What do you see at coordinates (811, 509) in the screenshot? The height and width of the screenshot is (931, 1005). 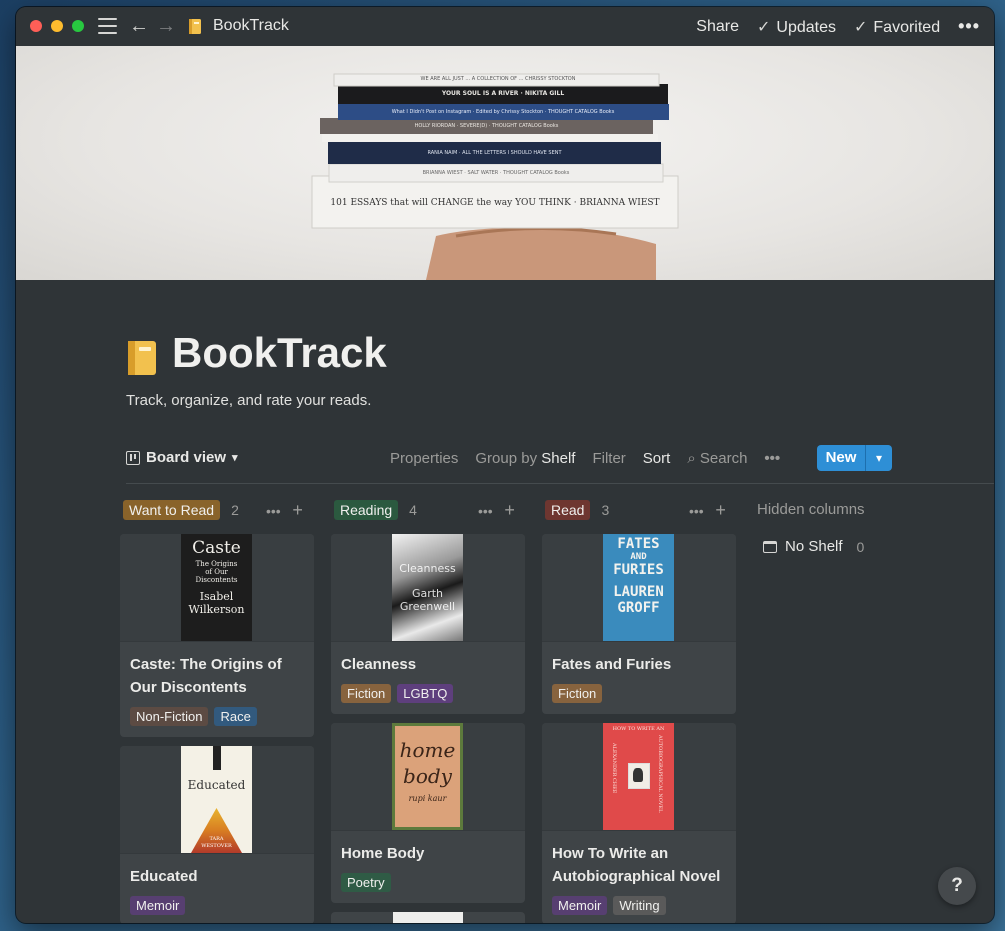 I see `hidden-columns-label: Hidden columns` at bounding box center [811, 509].